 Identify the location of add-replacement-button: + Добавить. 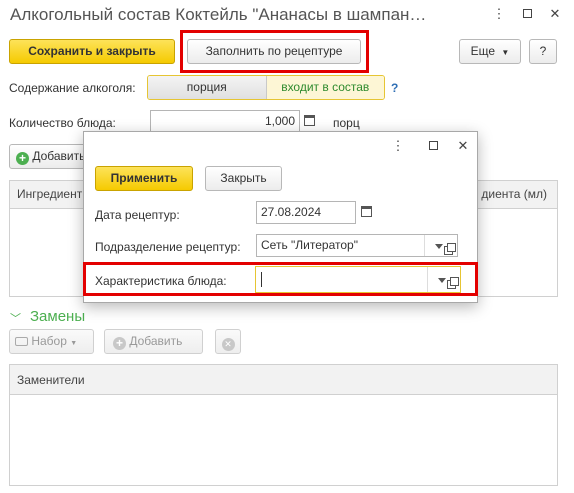
(153, 341).